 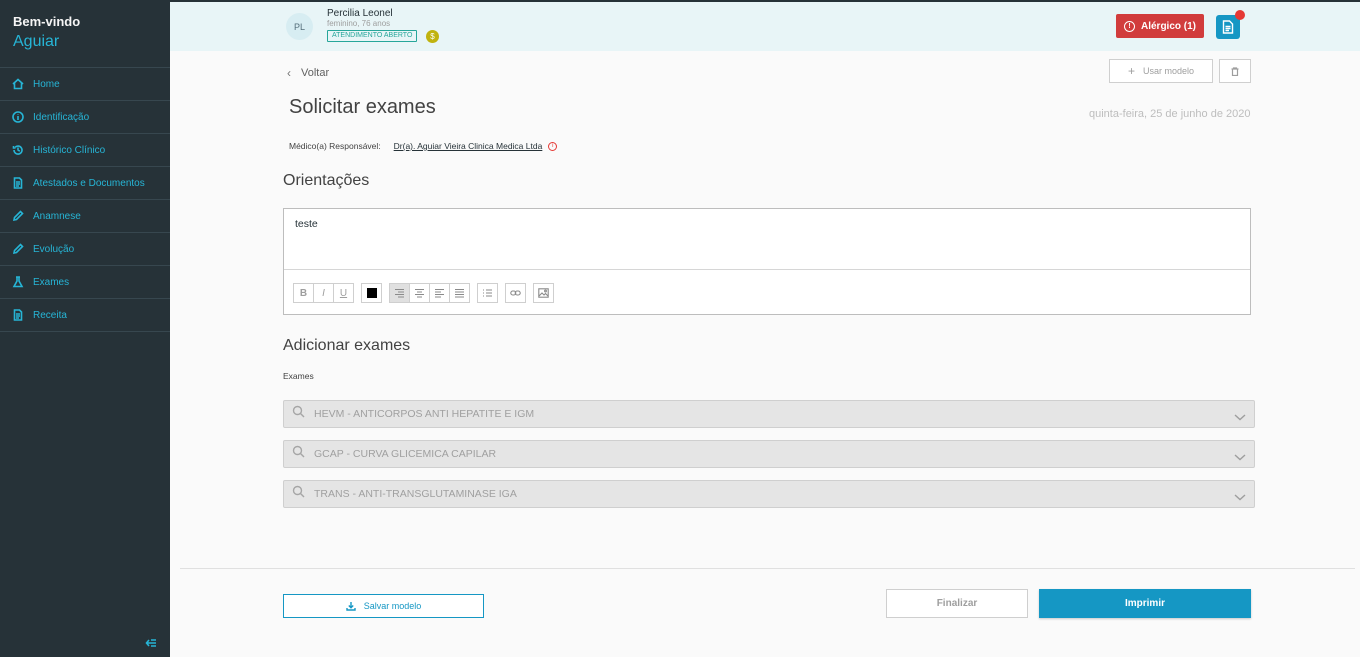 I want to click on sidebar-item-label: Home, so click(x=46, y=84).